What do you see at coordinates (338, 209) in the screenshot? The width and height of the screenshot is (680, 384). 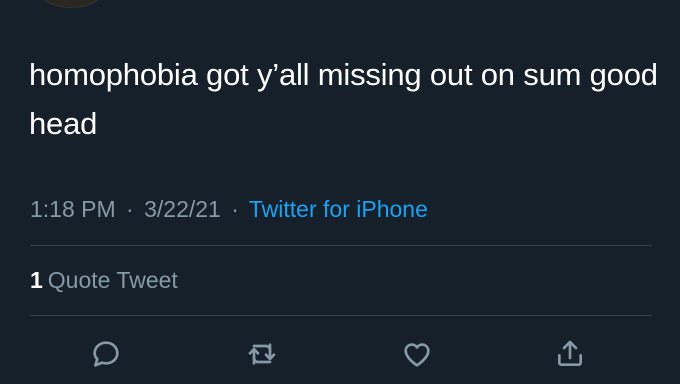 I see `tweet-source-link: Twitter for iPhone` at bounding box center [338, 209].